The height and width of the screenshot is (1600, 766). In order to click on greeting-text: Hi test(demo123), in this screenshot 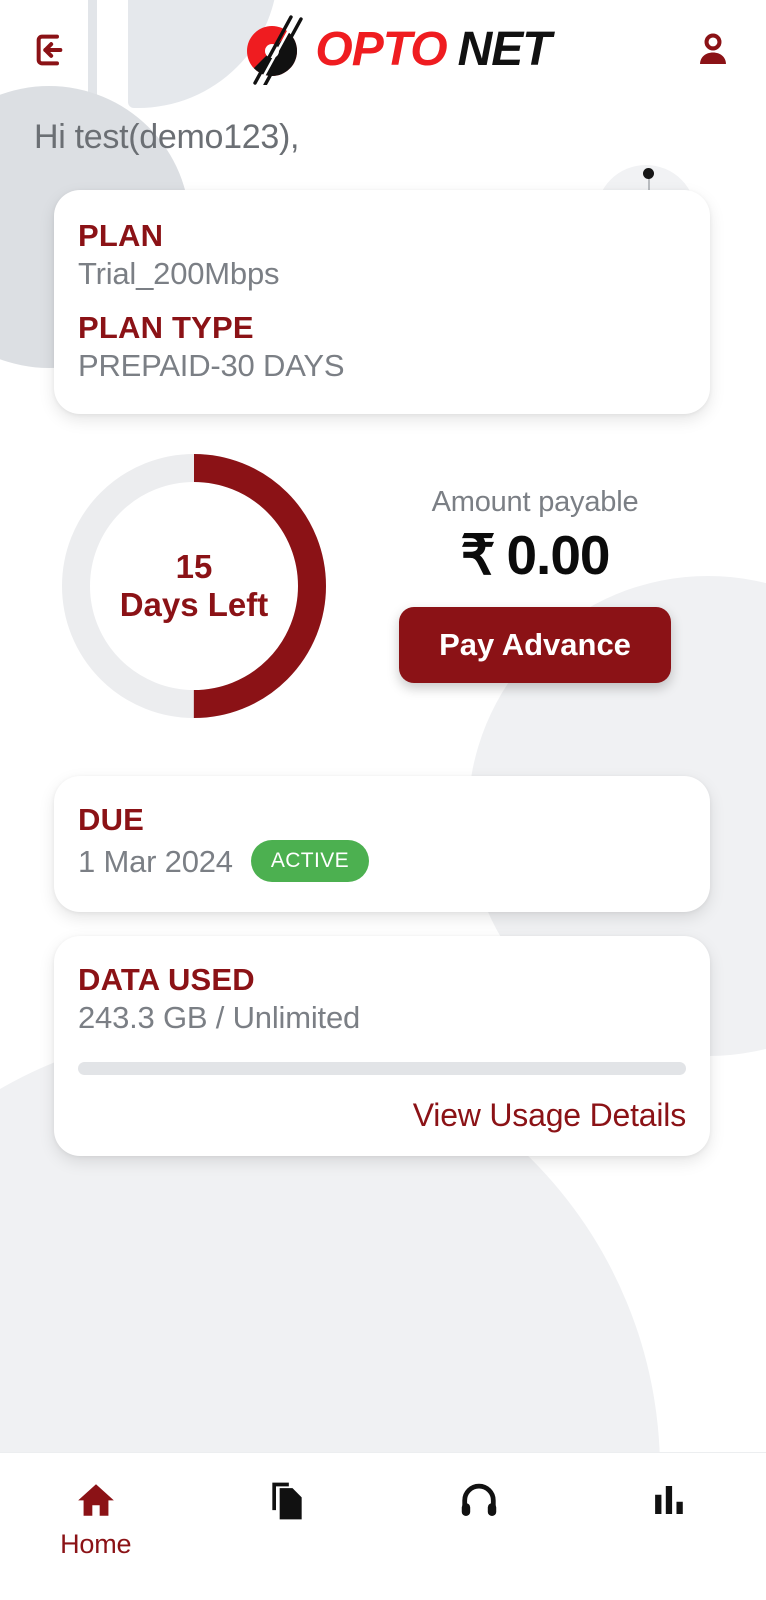, I will do `click(167, 137)`.